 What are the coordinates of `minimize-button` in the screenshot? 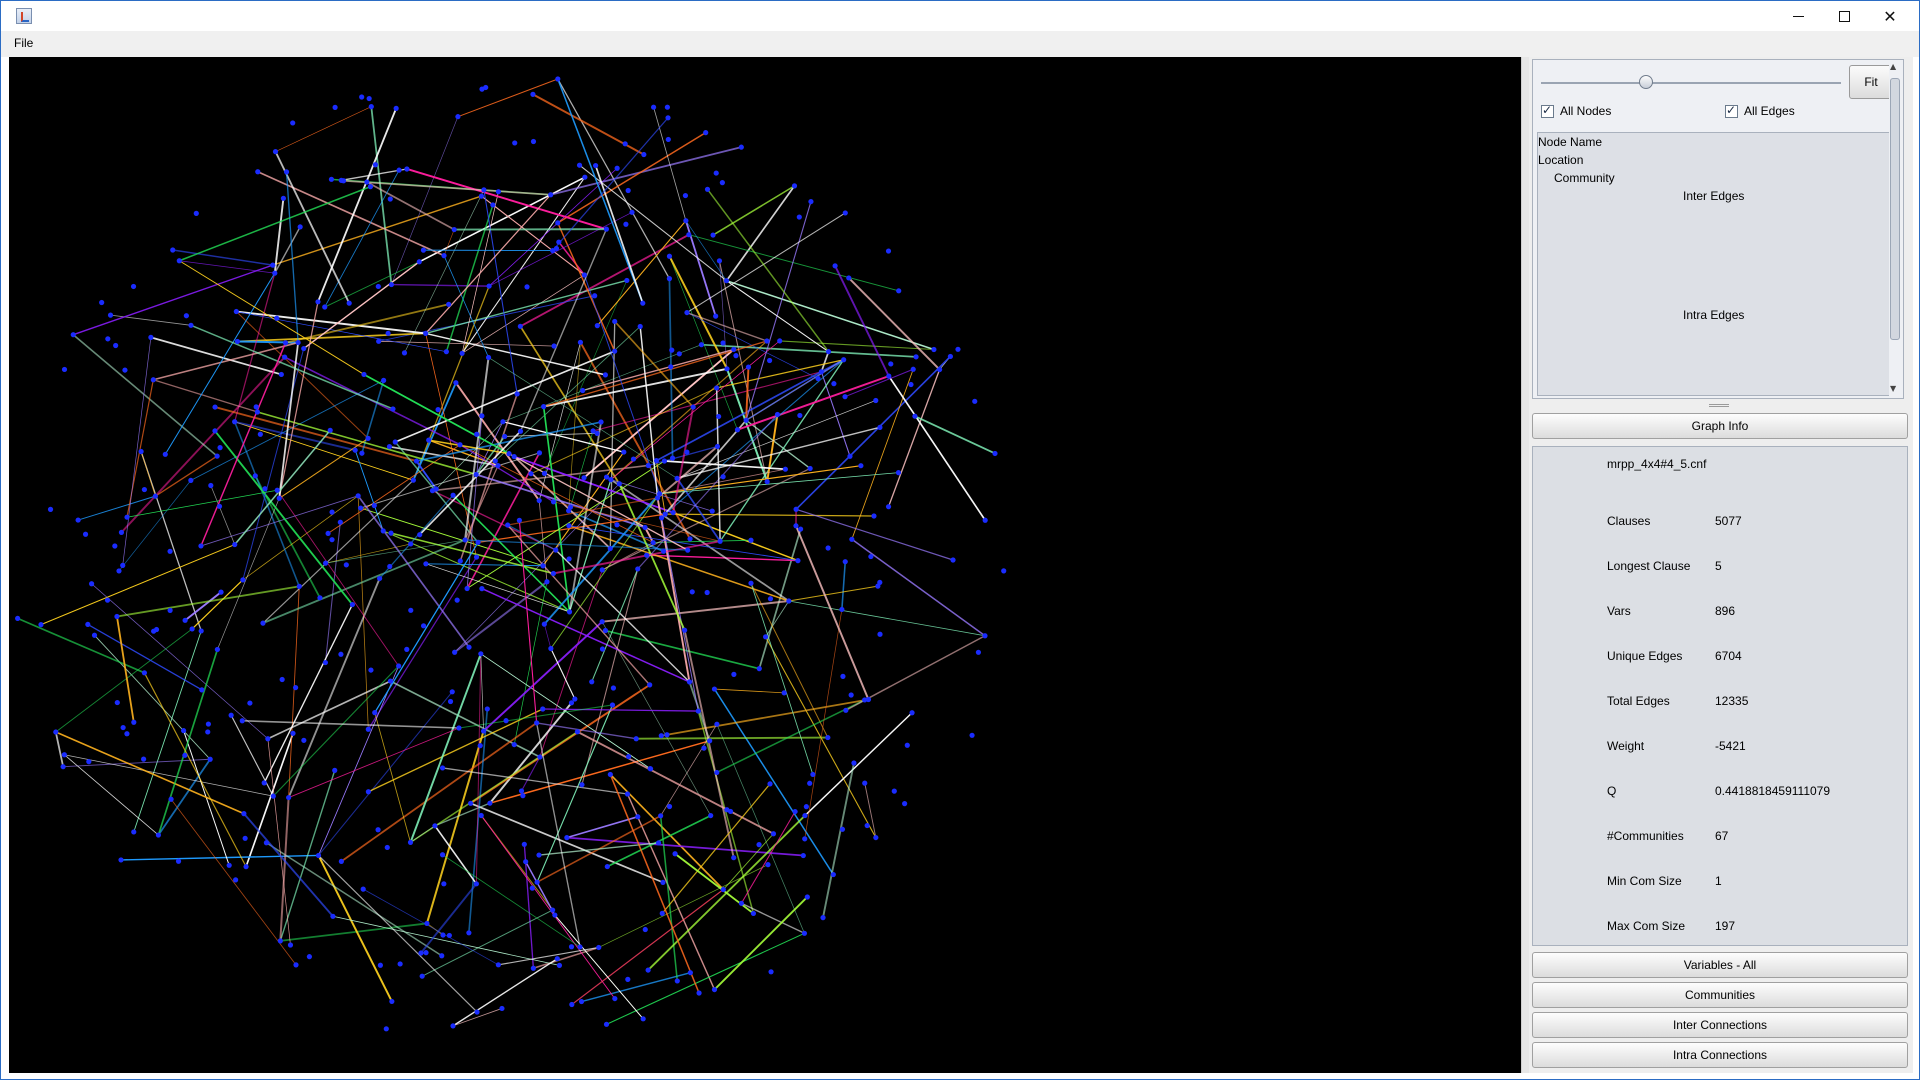 It's located at (1798, 16).